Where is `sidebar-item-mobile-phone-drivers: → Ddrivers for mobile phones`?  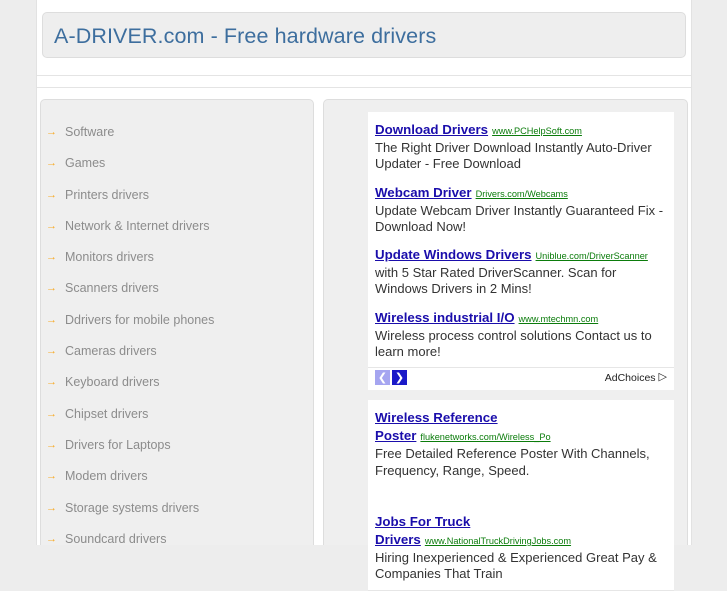 sidebar-item-mobile-phone-drivers: → Ddrivers for mobile phones is located at coordinates (177, 320).